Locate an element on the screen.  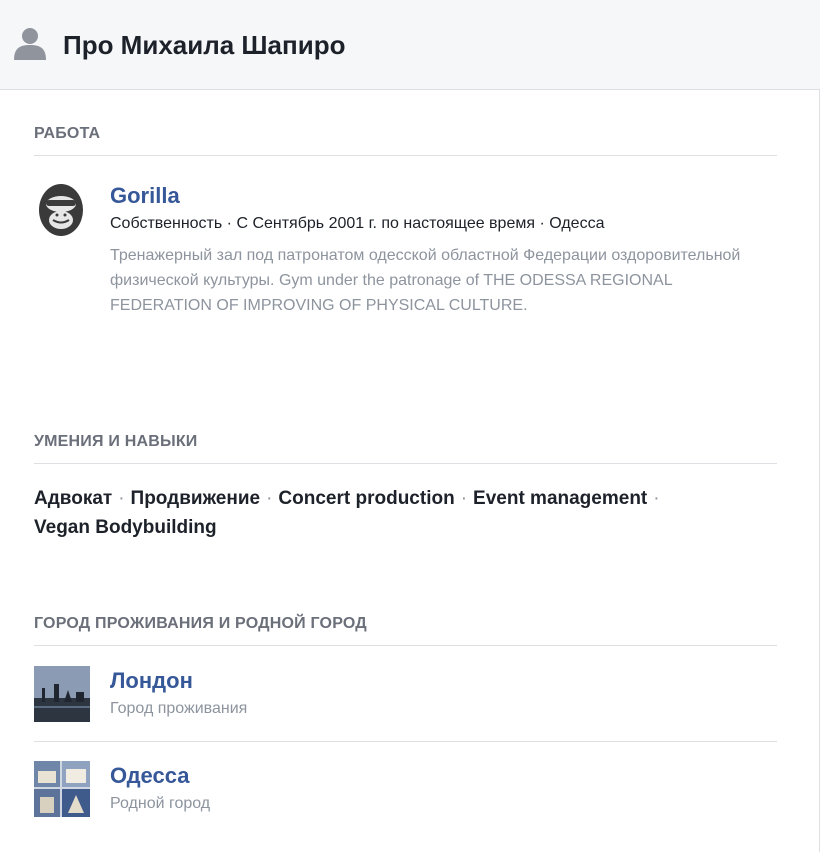
place-type: Родной город is located at coordinates (160, 803).